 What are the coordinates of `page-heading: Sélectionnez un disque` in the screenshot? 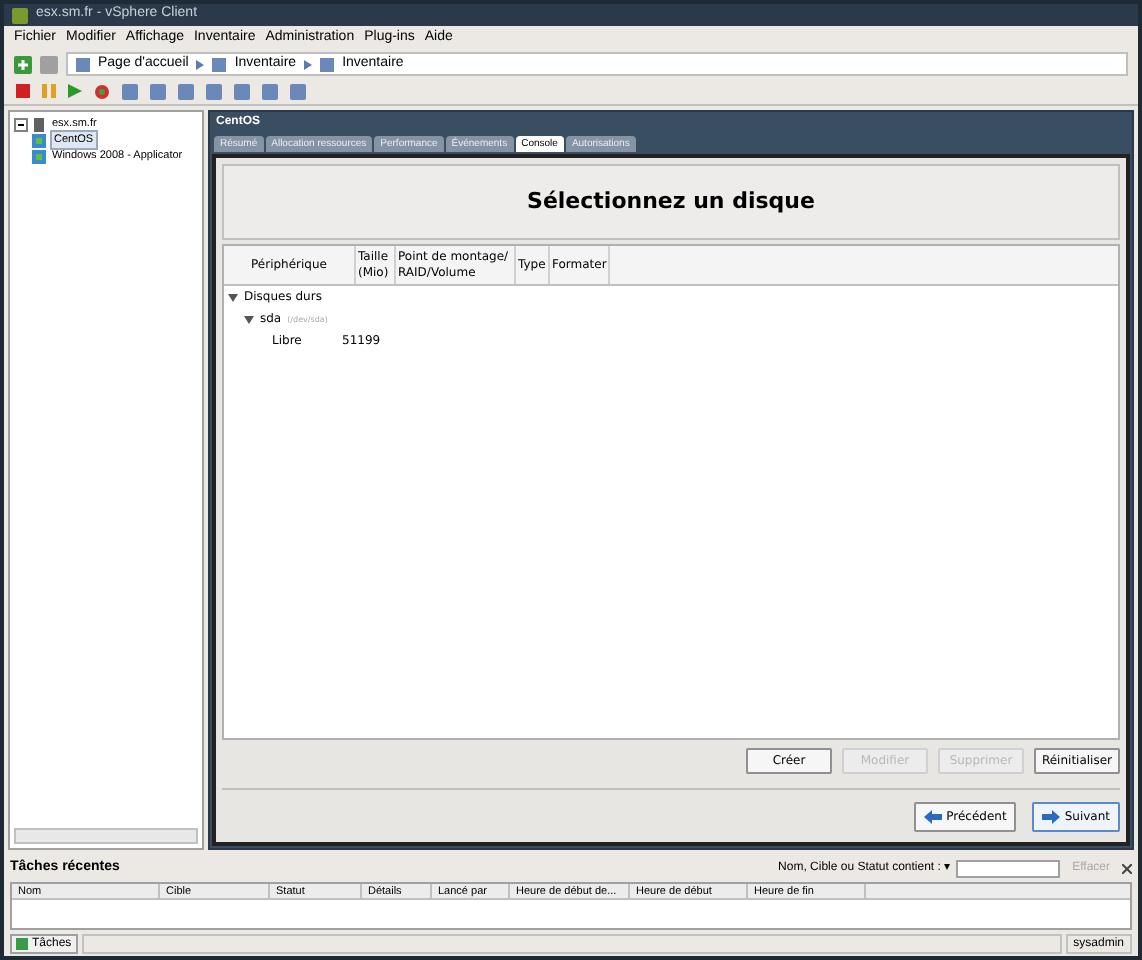 It's located at (671, 201).